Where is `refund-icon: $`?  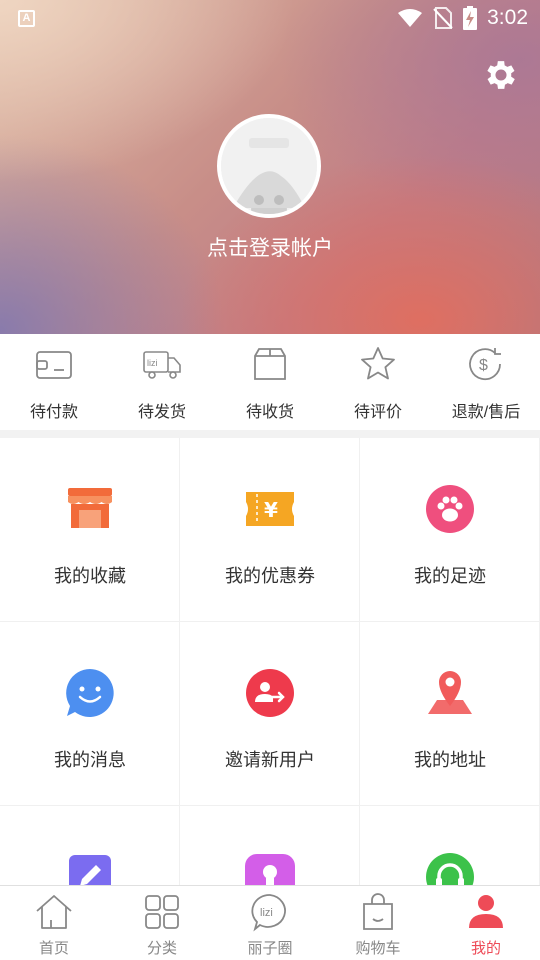 refund-icon: $ is located at coordinates (485, 364).